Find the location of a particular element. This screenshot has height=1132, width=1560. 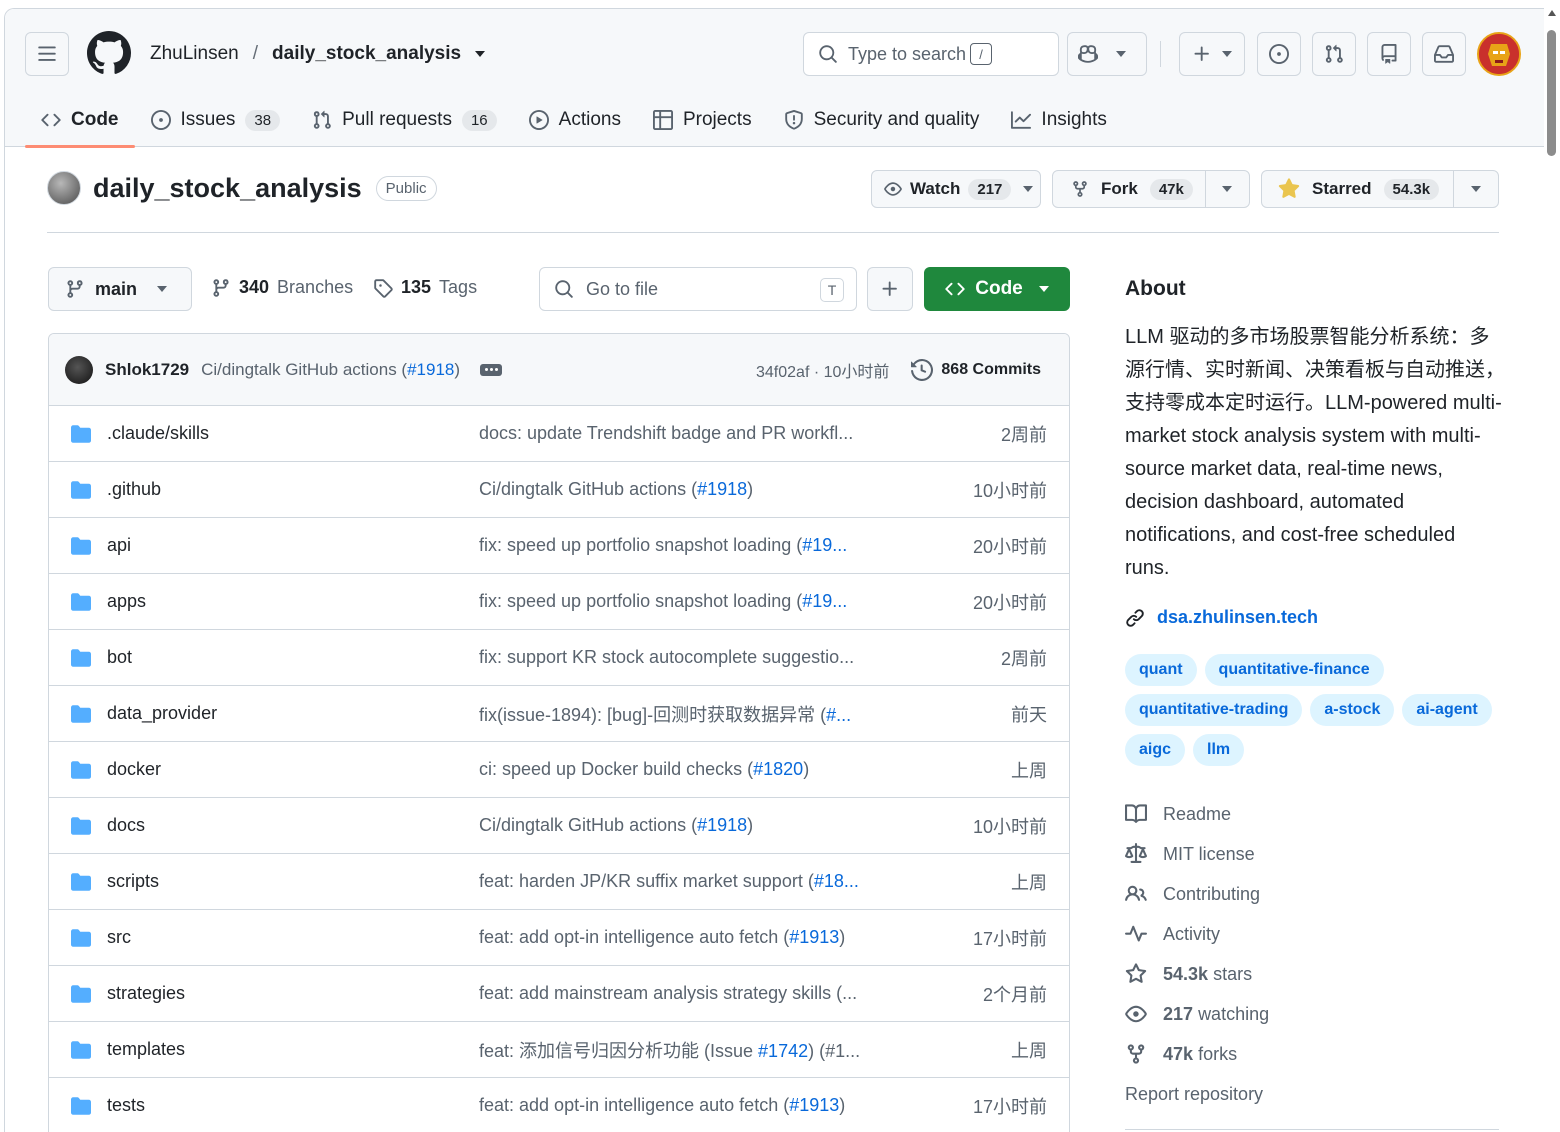

repo-link: daily_stock_analysis is located at coordinates (366, 54).